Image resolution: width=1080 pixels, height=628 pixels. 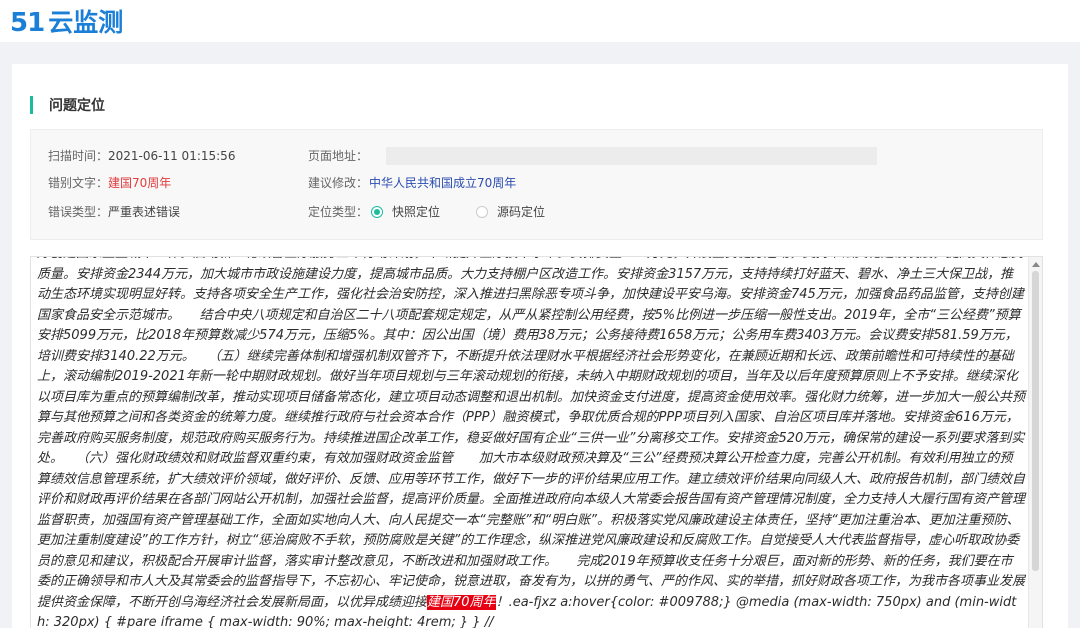 I want to click on suggestion-value: 中华人民共和国成立70周年, so click(x=443, y=183).